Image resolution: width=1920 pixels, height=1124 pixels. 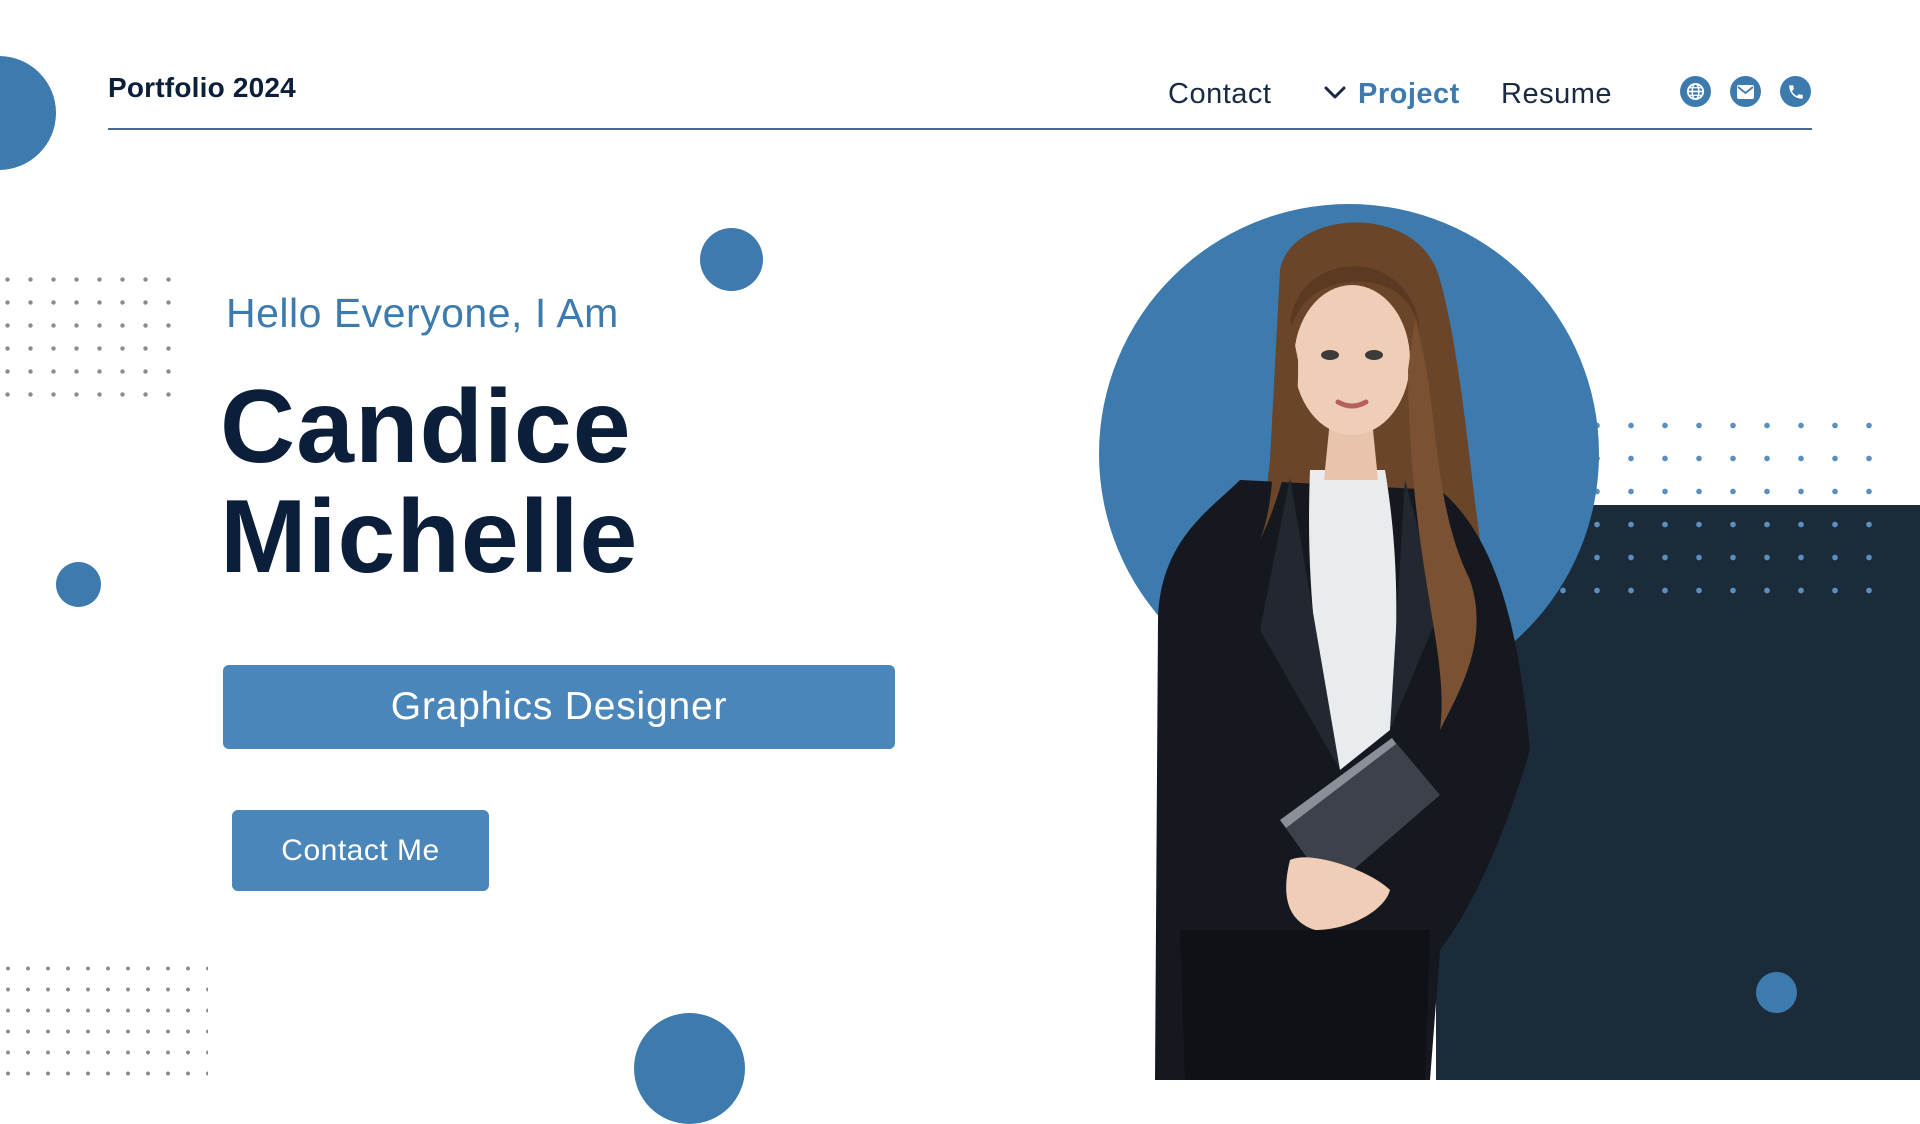 What do you see at coordinates (1342, 651) in the screenshot?
I see `portrait-image` at bounding box center [1342, 651].